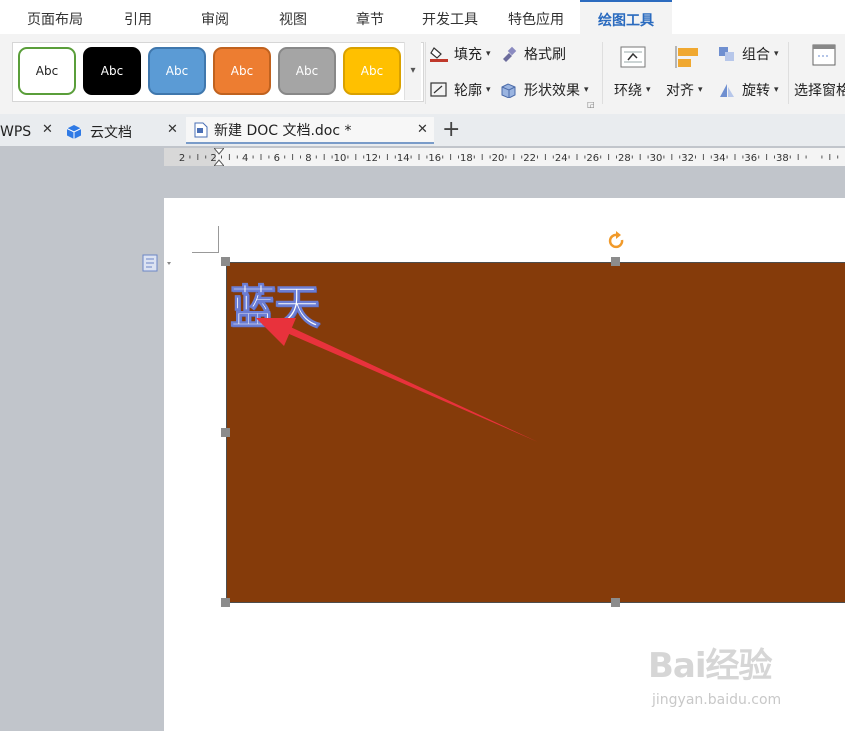 The image size is (845, 731). I want to click on group-label: 组合, so click(756, 55).